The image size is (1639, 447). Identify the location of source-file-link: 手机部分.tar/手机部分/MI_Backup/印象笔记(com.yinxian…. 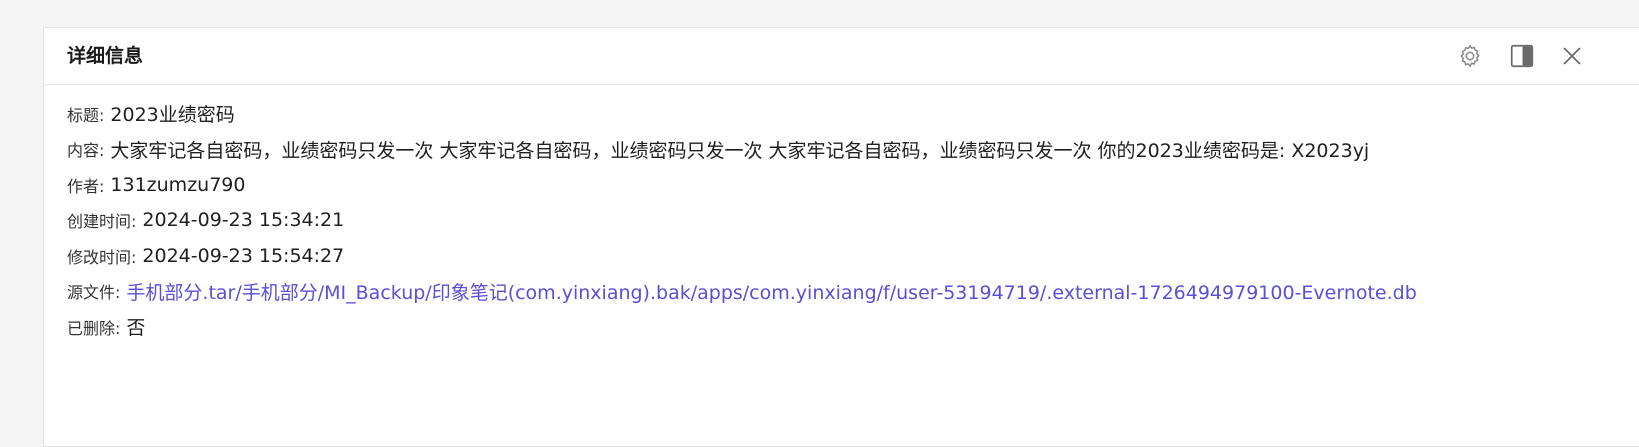
(771, 291).